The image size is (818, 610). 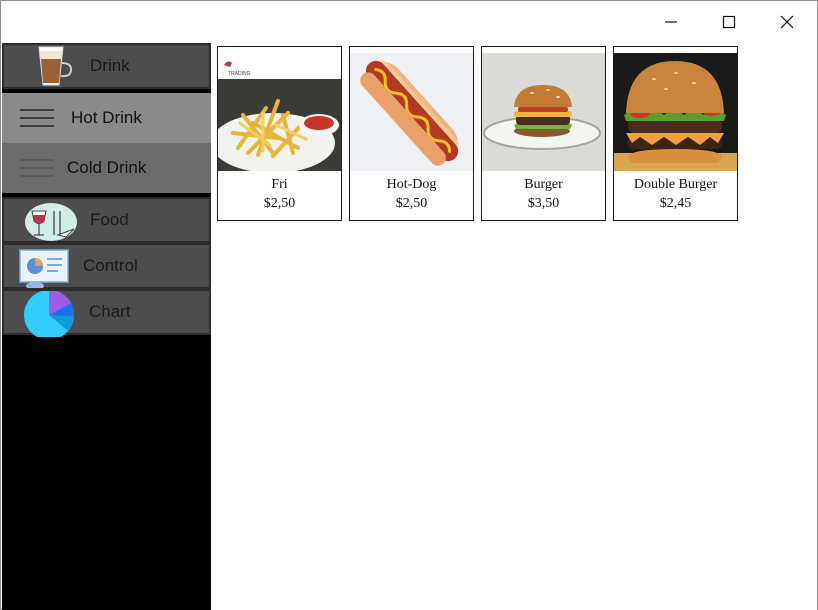 I want to click on maximize-icon, so click(x=729, y=22).